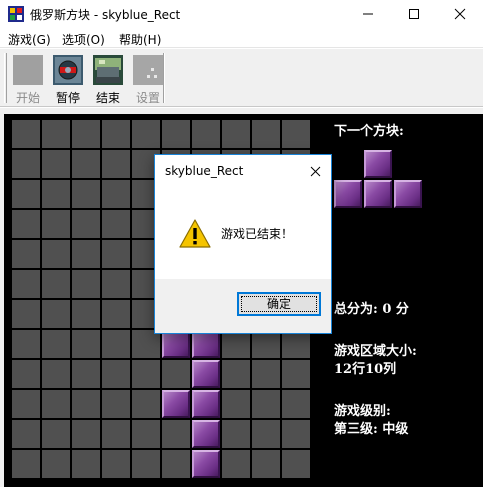 The height and width of the screenshot is (487, 483). I want to click on dialog-message: 游戏已结束！, so click(257, 234).